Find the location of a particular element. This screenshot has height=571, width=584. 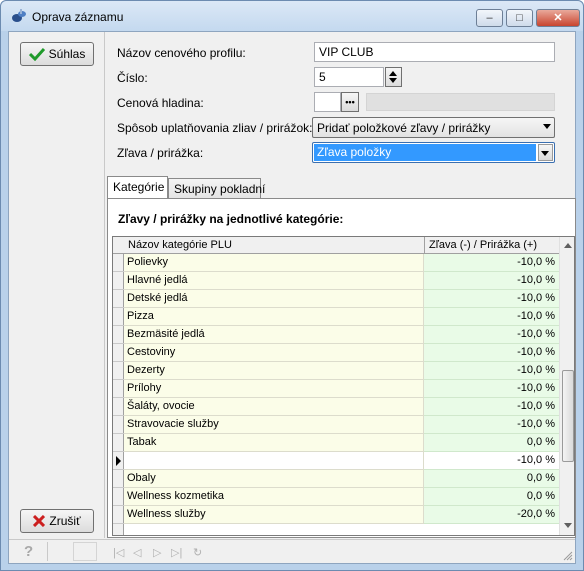

table-row: Stravovacie služby -10,0 % is located at coordinates (336, 425).